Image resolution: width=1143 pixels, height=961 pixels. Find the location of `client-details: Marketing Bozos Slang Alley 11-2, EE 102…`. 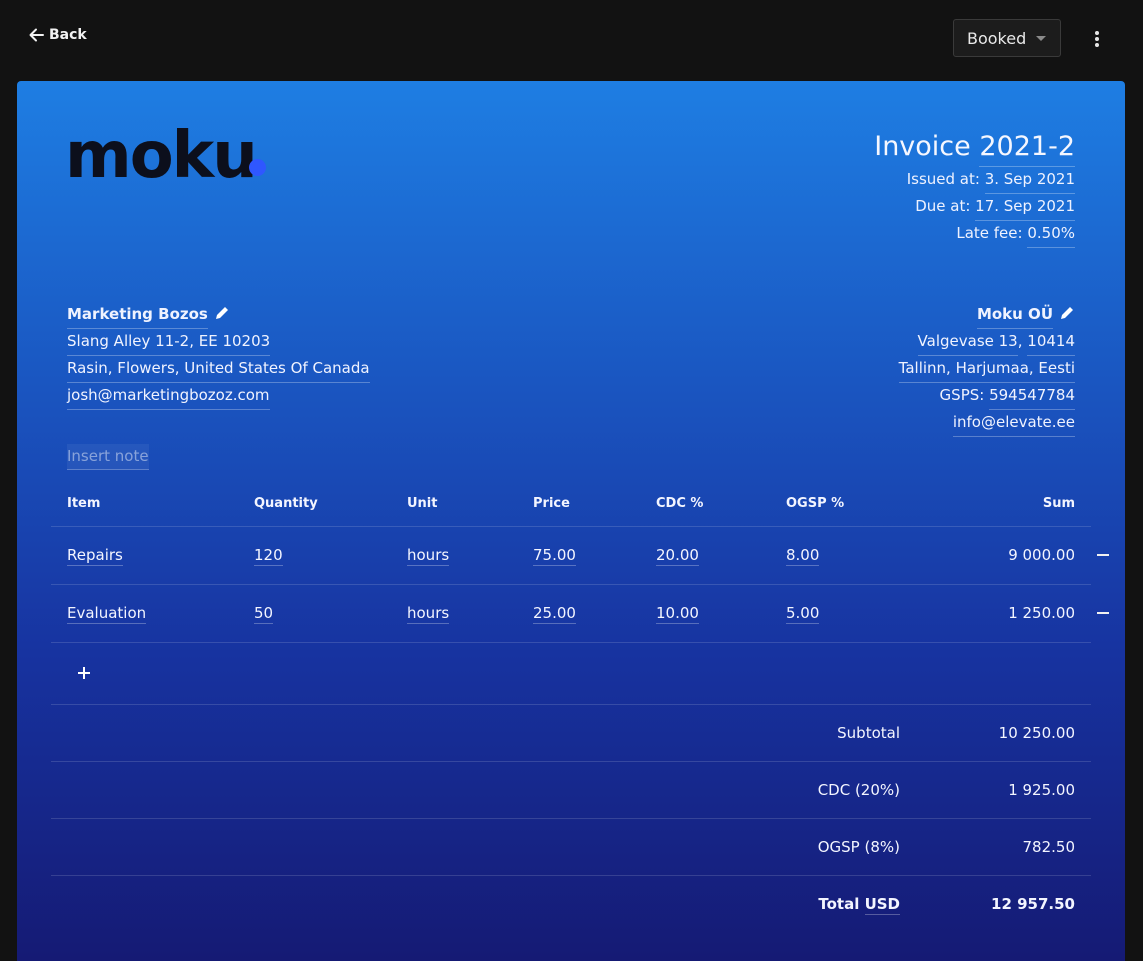

client-details: Marketing Bozos Slang Alley 11-2, EE 102… is located at coordinates (218, 356).